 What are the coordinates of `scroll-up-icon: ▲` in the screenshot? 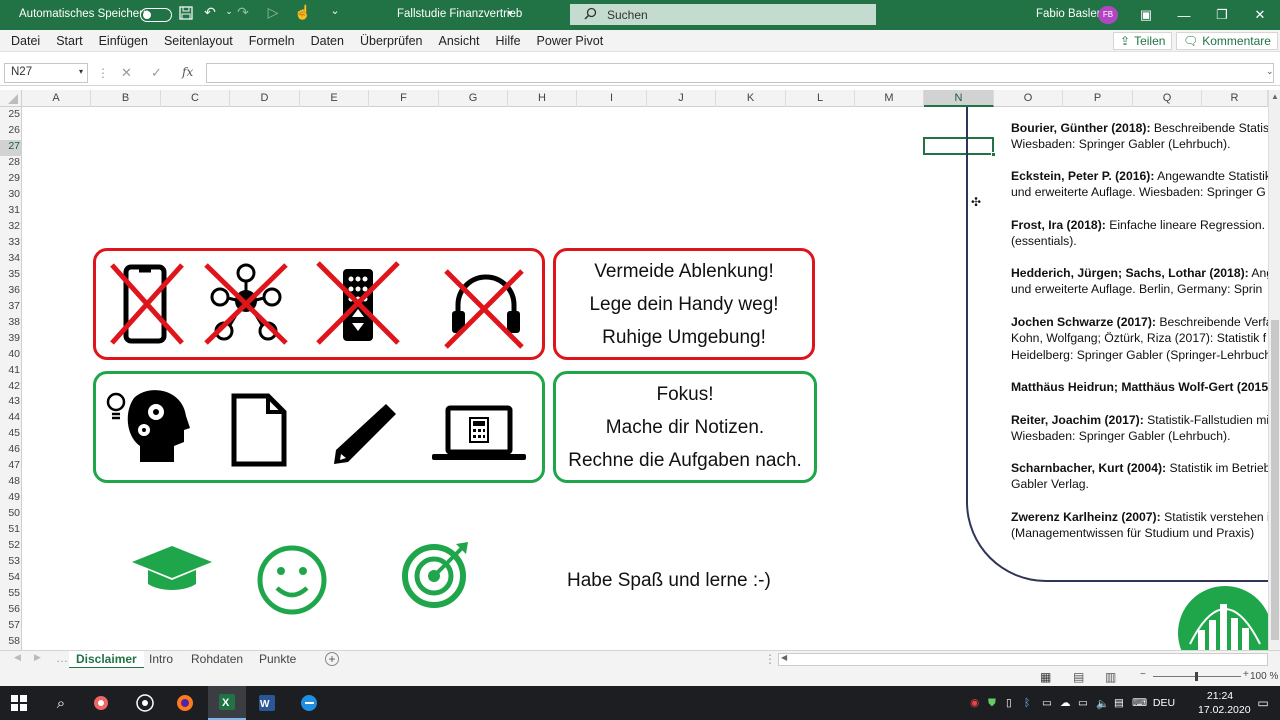 It's located at (1275, 96).